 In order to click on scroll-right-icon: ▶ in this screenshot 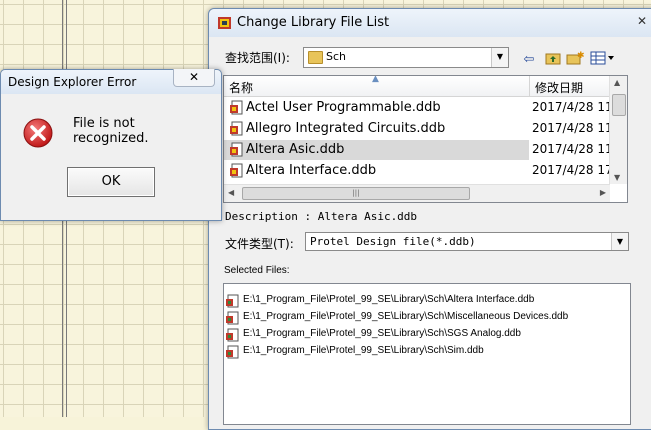, I will do `click(603, 192)`.